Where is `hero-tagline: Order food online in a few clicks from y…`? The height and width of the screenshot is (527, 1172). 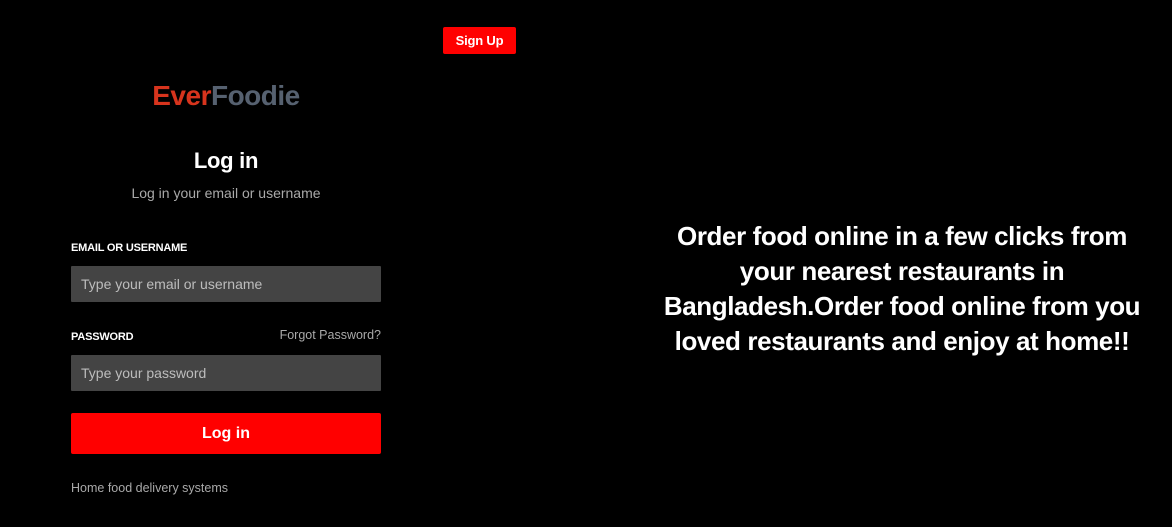 hero-tagline: Order food online in a few clicks from y… is located at coordinates (902, 288).